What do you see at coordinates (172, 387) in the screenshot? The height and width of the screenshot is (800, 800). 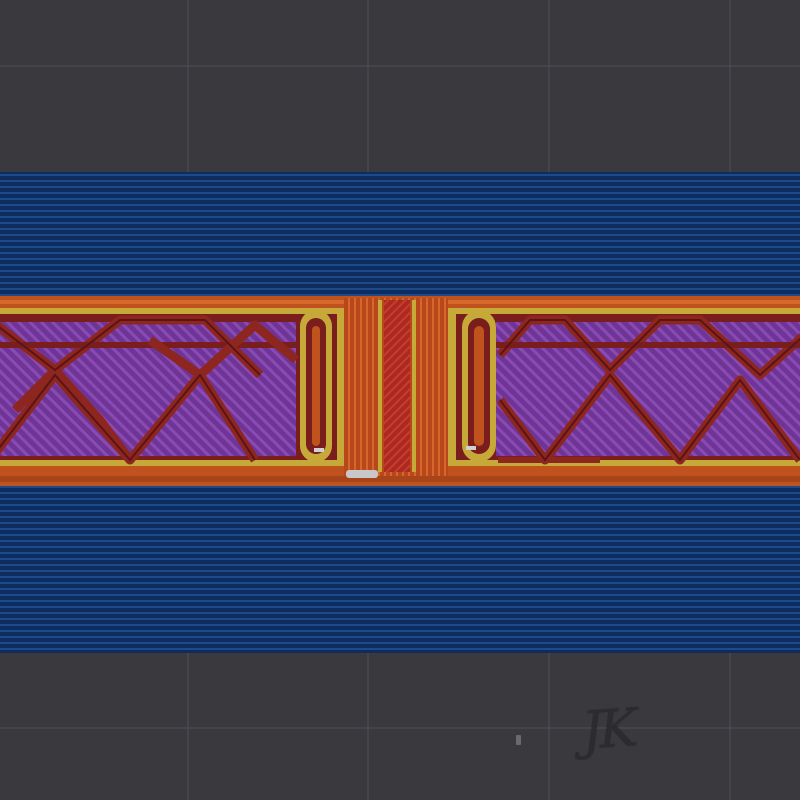 I see `left-cell` at bounding box center [172, 387].